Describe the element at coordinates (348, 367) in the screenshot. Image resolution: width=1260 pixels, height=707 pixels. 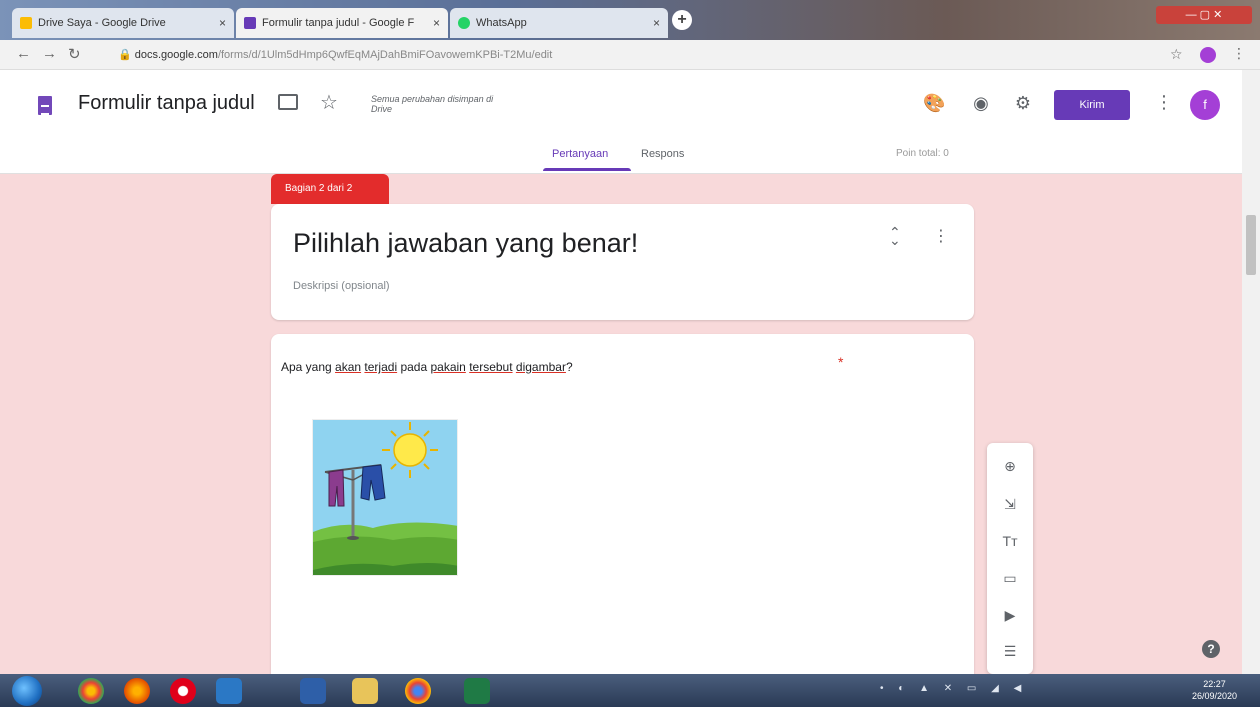
I see `question-part: akan` at that location.